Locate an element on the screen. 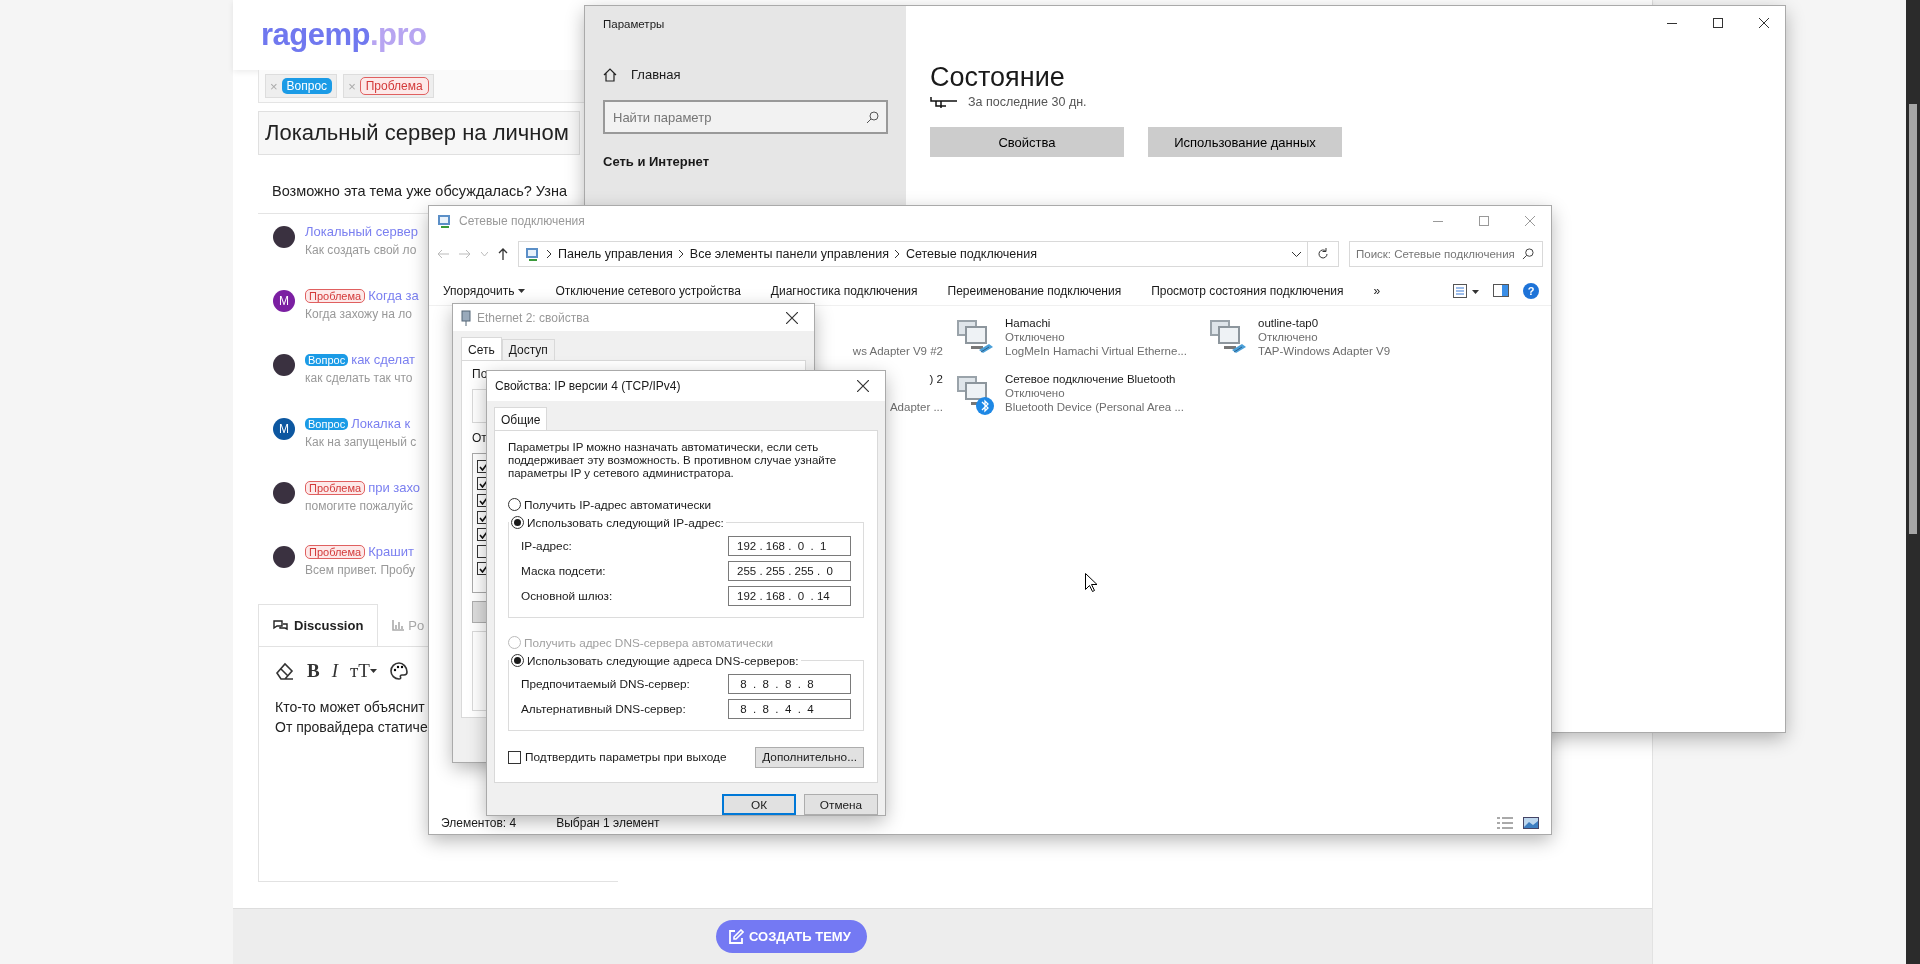 The width and height of the screenshot is (1920, 964). page-heading: Состояние is located at coordinates (998, 77).